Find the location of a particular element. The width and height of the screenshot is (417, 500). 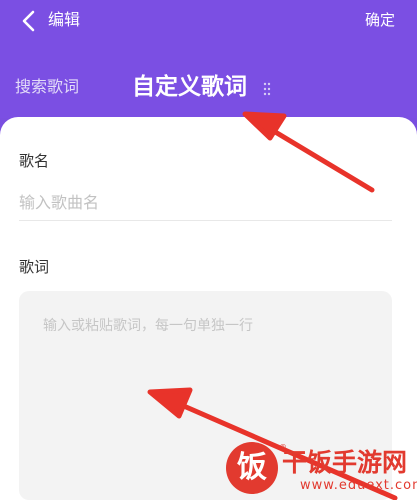

song-name-label: 歌名 is located at coordinates (34, 161).